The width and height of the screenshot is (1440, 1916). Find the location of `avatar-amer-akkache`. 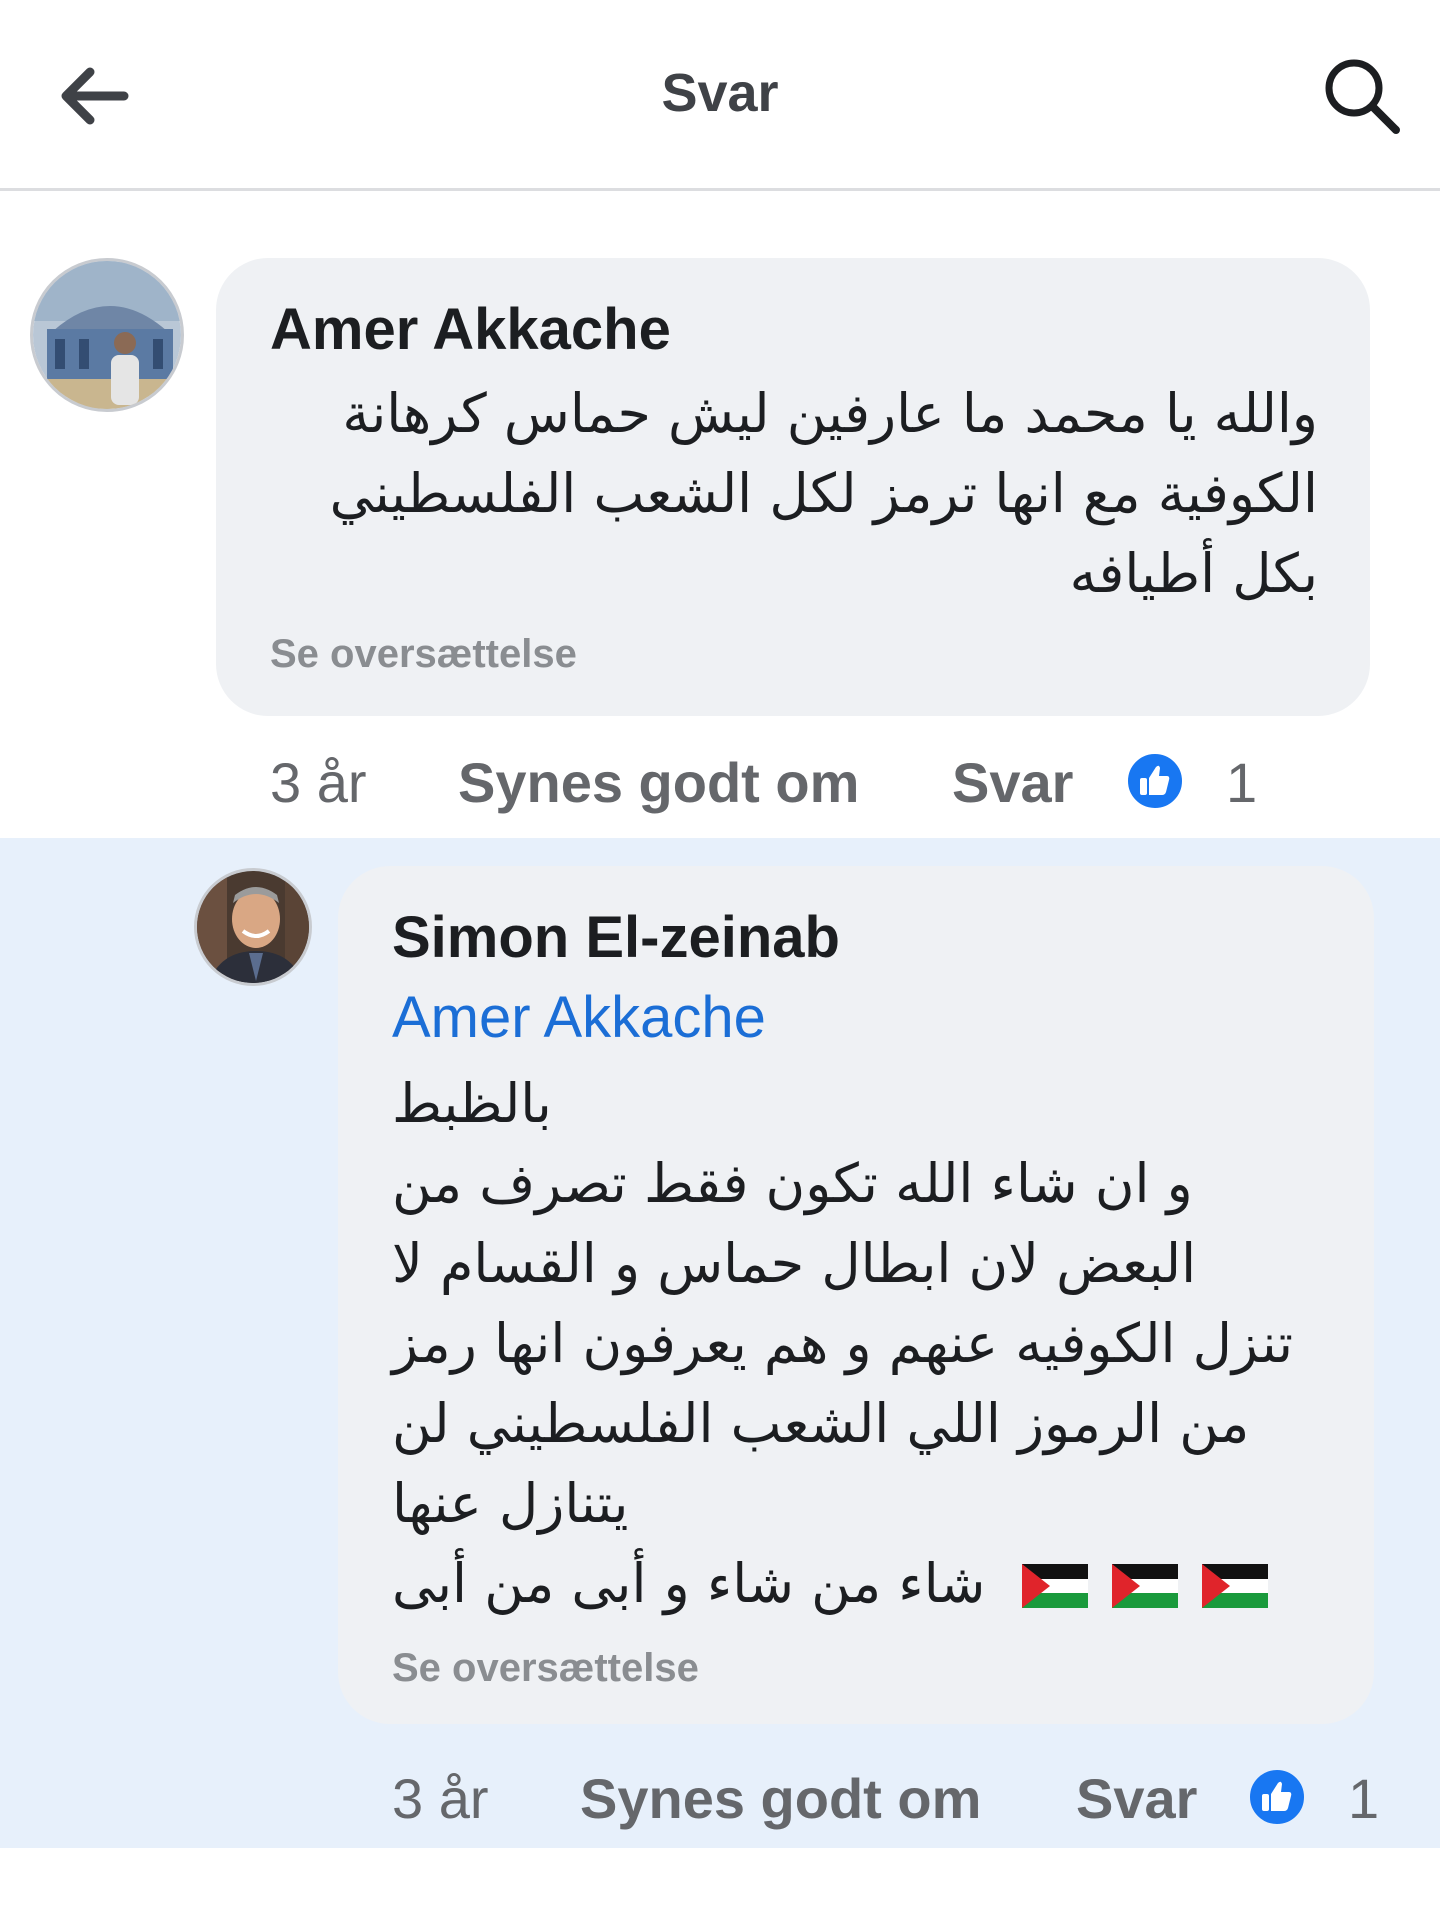

avatar-amer-akkache is located at coordinates (107, 335).